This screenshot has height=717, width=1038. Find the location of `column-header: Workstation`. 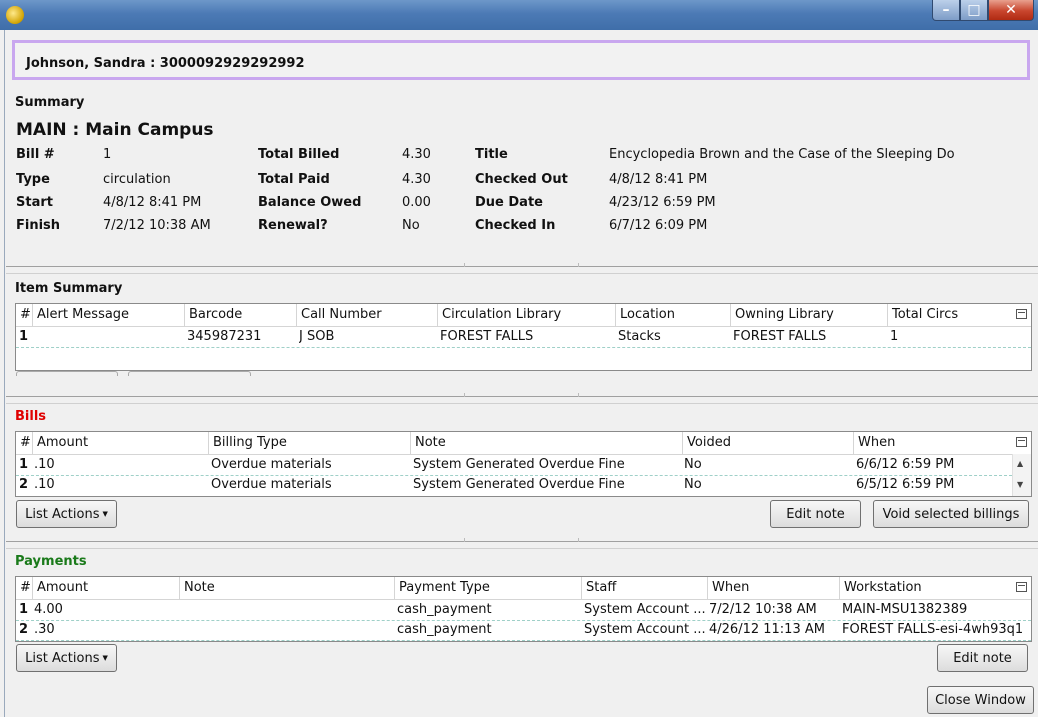

column-header: Workstation is located at coordinates (926, 588).